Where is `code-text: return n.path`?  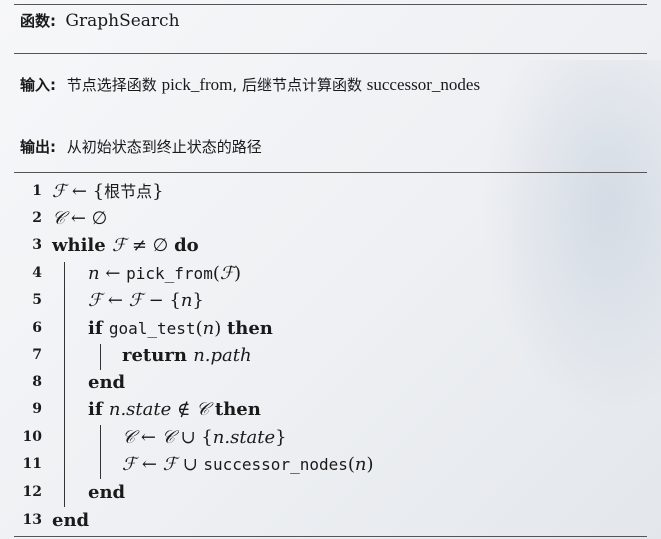 code-text: return n.path is located at coordinates (187, 355).